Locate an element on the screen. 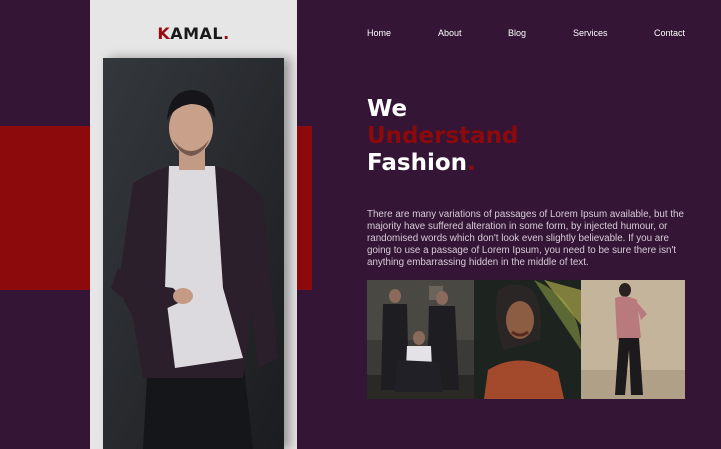  gallery-photo-suit is located at coordinates (633, 339).